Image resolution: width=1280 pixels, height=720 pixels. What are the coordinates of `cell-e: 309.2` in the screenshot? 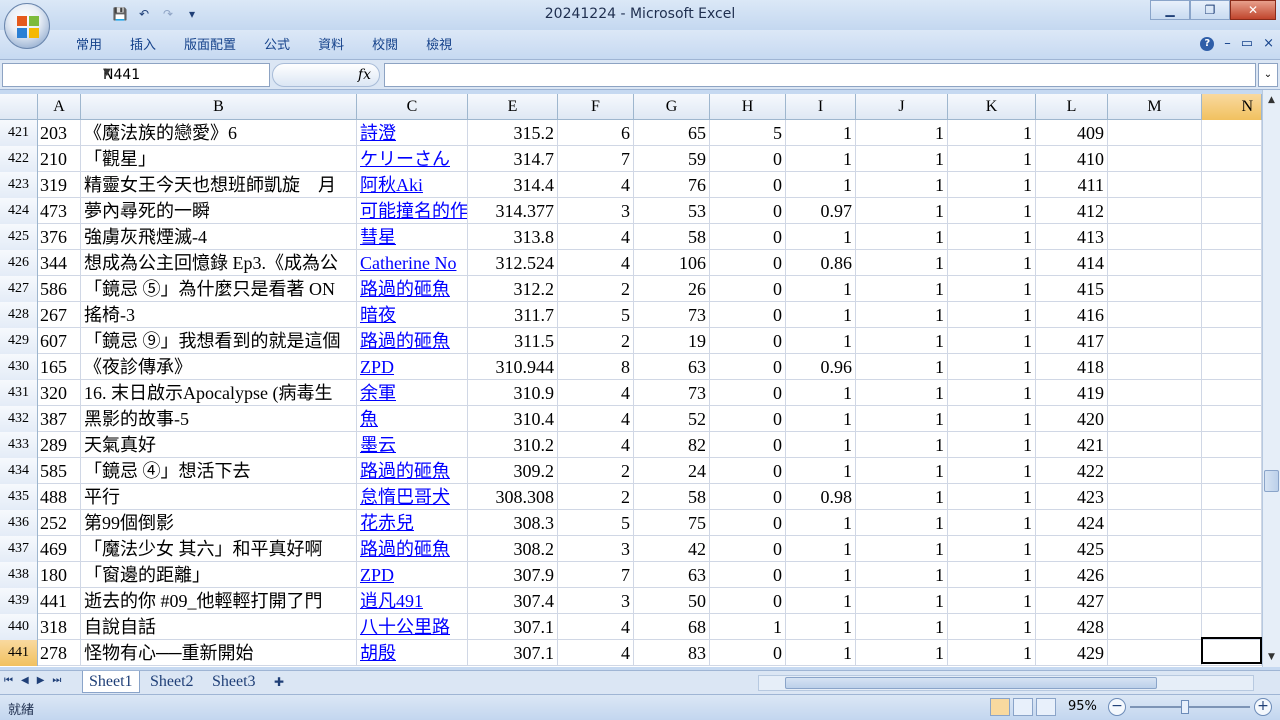 It's located at (513, 471).